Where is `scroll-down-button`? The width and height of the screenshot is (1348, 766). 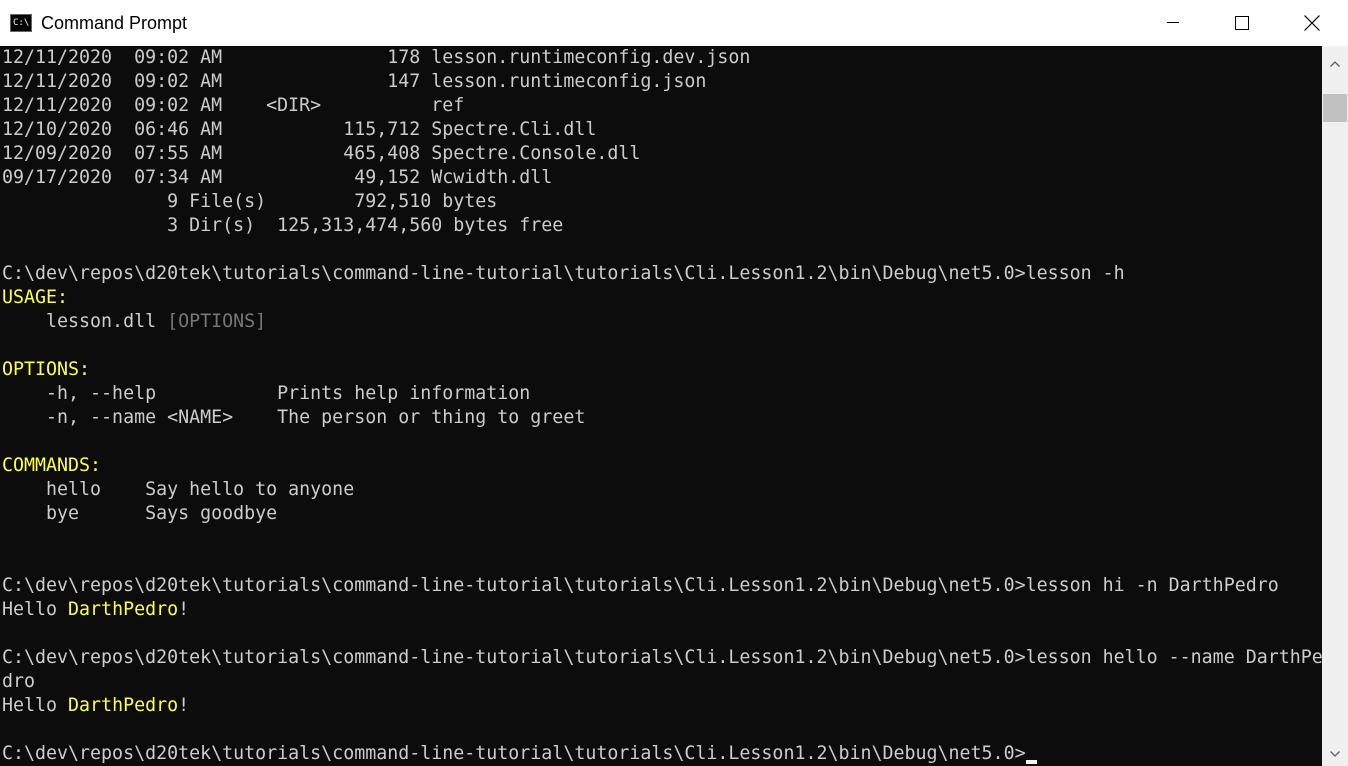
scroll-down-button is located at coordinates (1335, 751).